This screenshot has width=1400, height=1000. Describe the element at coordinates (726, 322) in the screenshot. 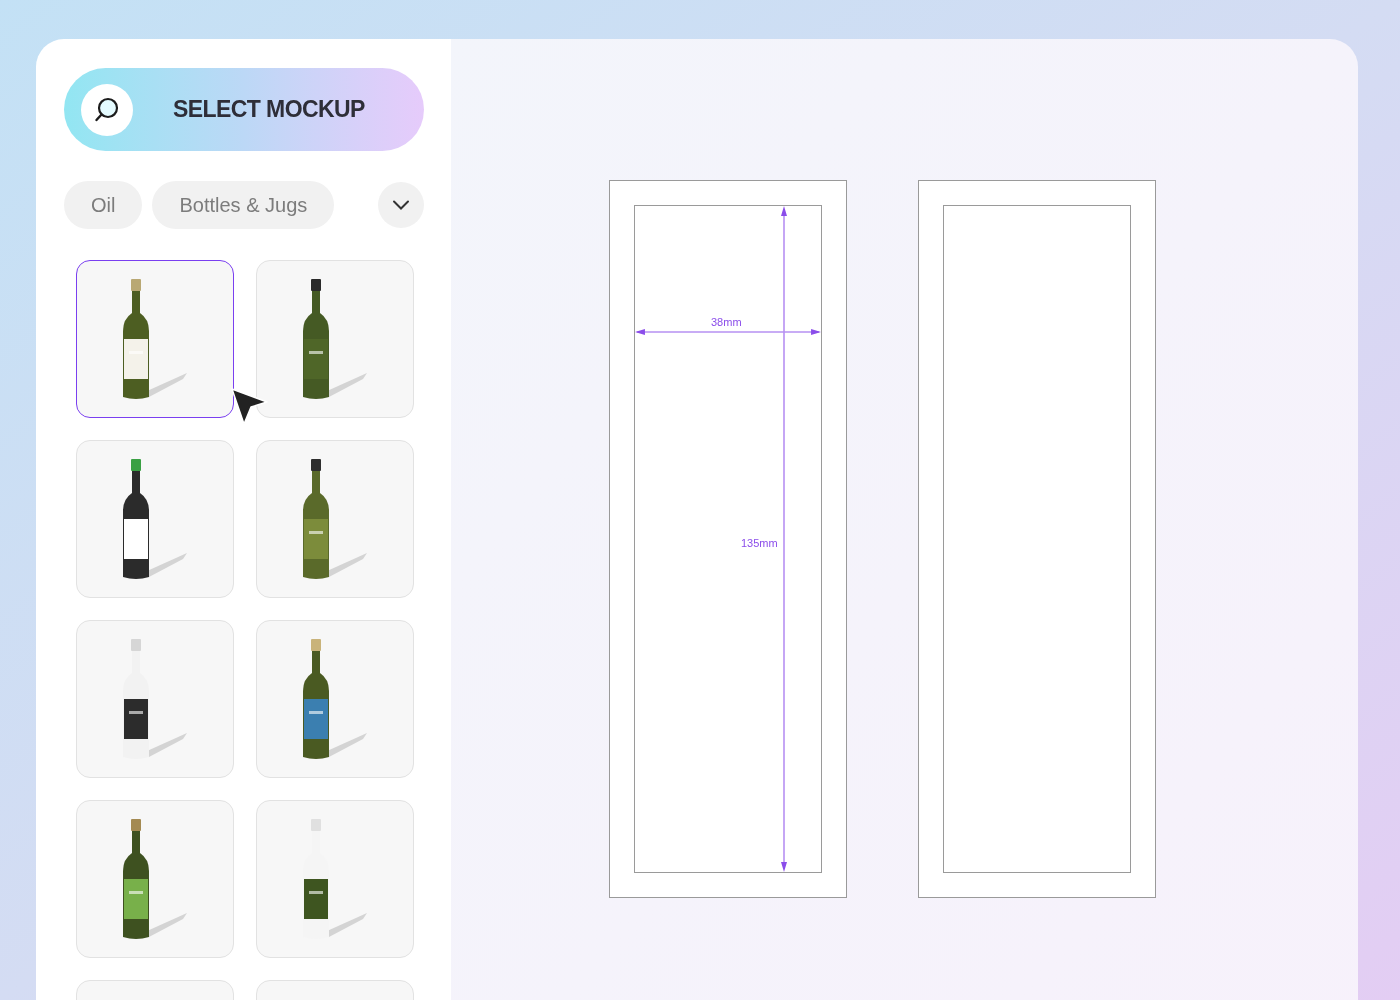

I see `width-label: 38mm` at that location.